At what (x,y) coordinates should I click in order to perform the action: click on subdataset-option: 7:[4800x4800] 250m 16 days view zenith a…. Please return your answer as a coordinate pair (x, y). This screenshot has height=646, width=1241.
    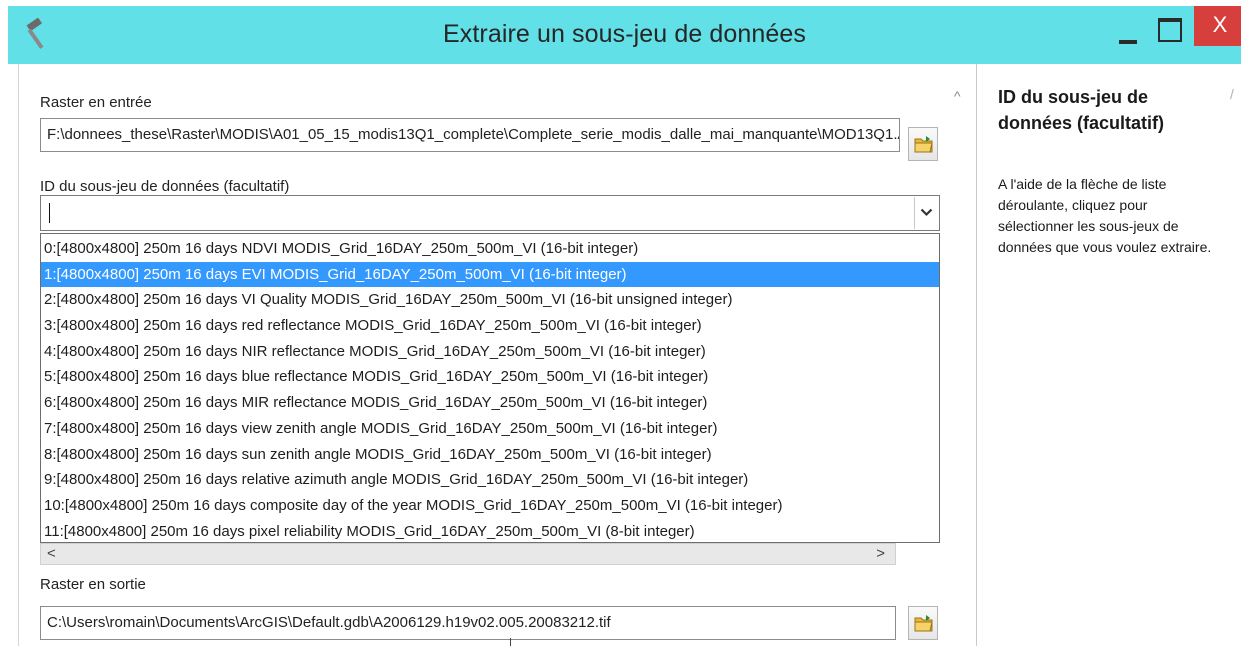
    Looking at the image, I should click on (490, 429).